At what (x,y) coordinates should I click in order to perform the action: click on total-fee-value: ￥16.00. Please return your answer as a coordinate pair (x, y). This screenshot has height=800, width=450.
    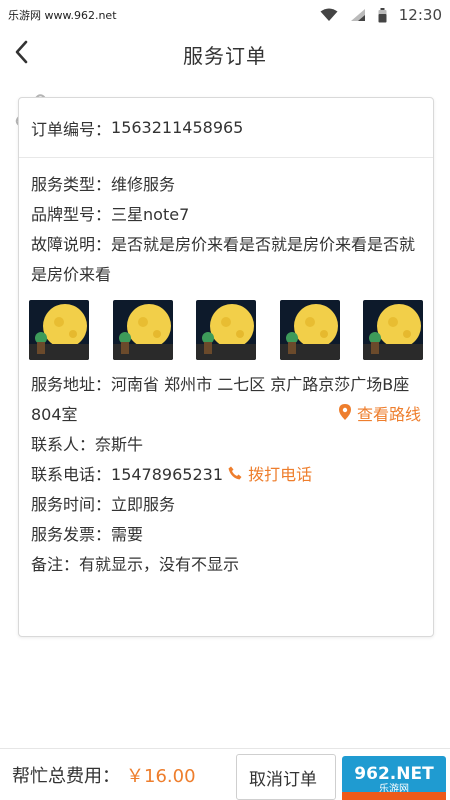
    Looking at the image, I should click on (161, 776).